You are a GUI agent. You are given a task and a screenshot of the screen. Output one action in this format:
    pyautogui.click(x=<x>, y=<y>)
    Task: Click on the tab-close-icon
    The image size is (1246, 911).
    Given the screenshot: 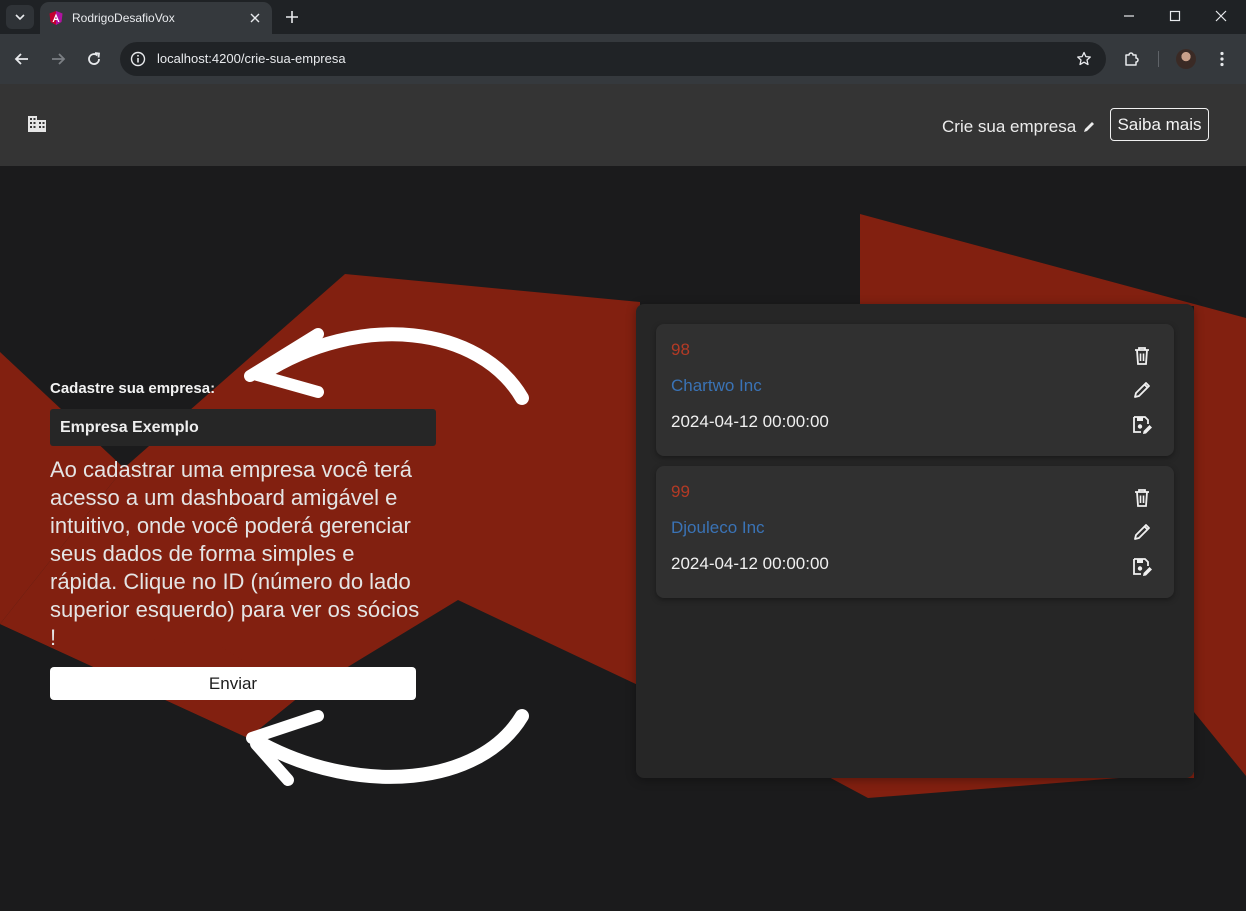 What is the action you would take?
    pyautogui.click(x=255, y=18)
    